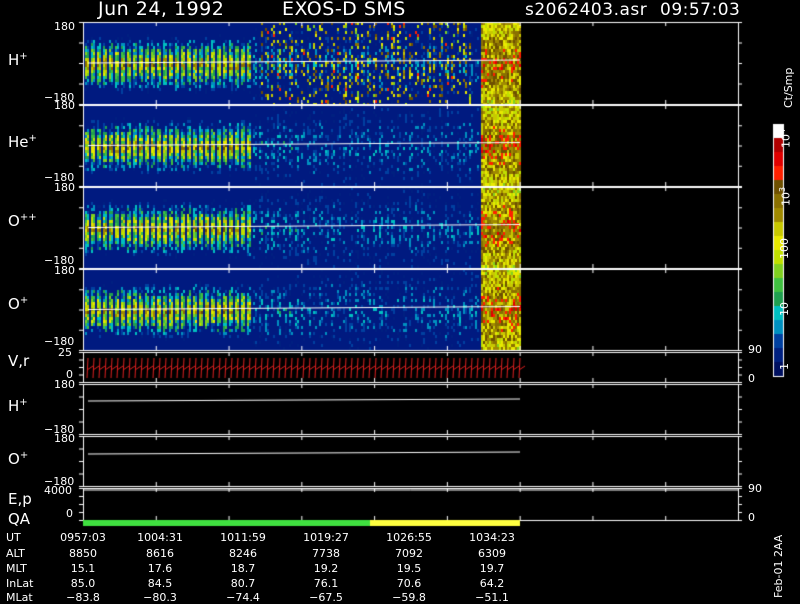  Describe the element at coordinates (492, 553) in the screenshot. I see `cell-c5-r1: 6309` at that location.